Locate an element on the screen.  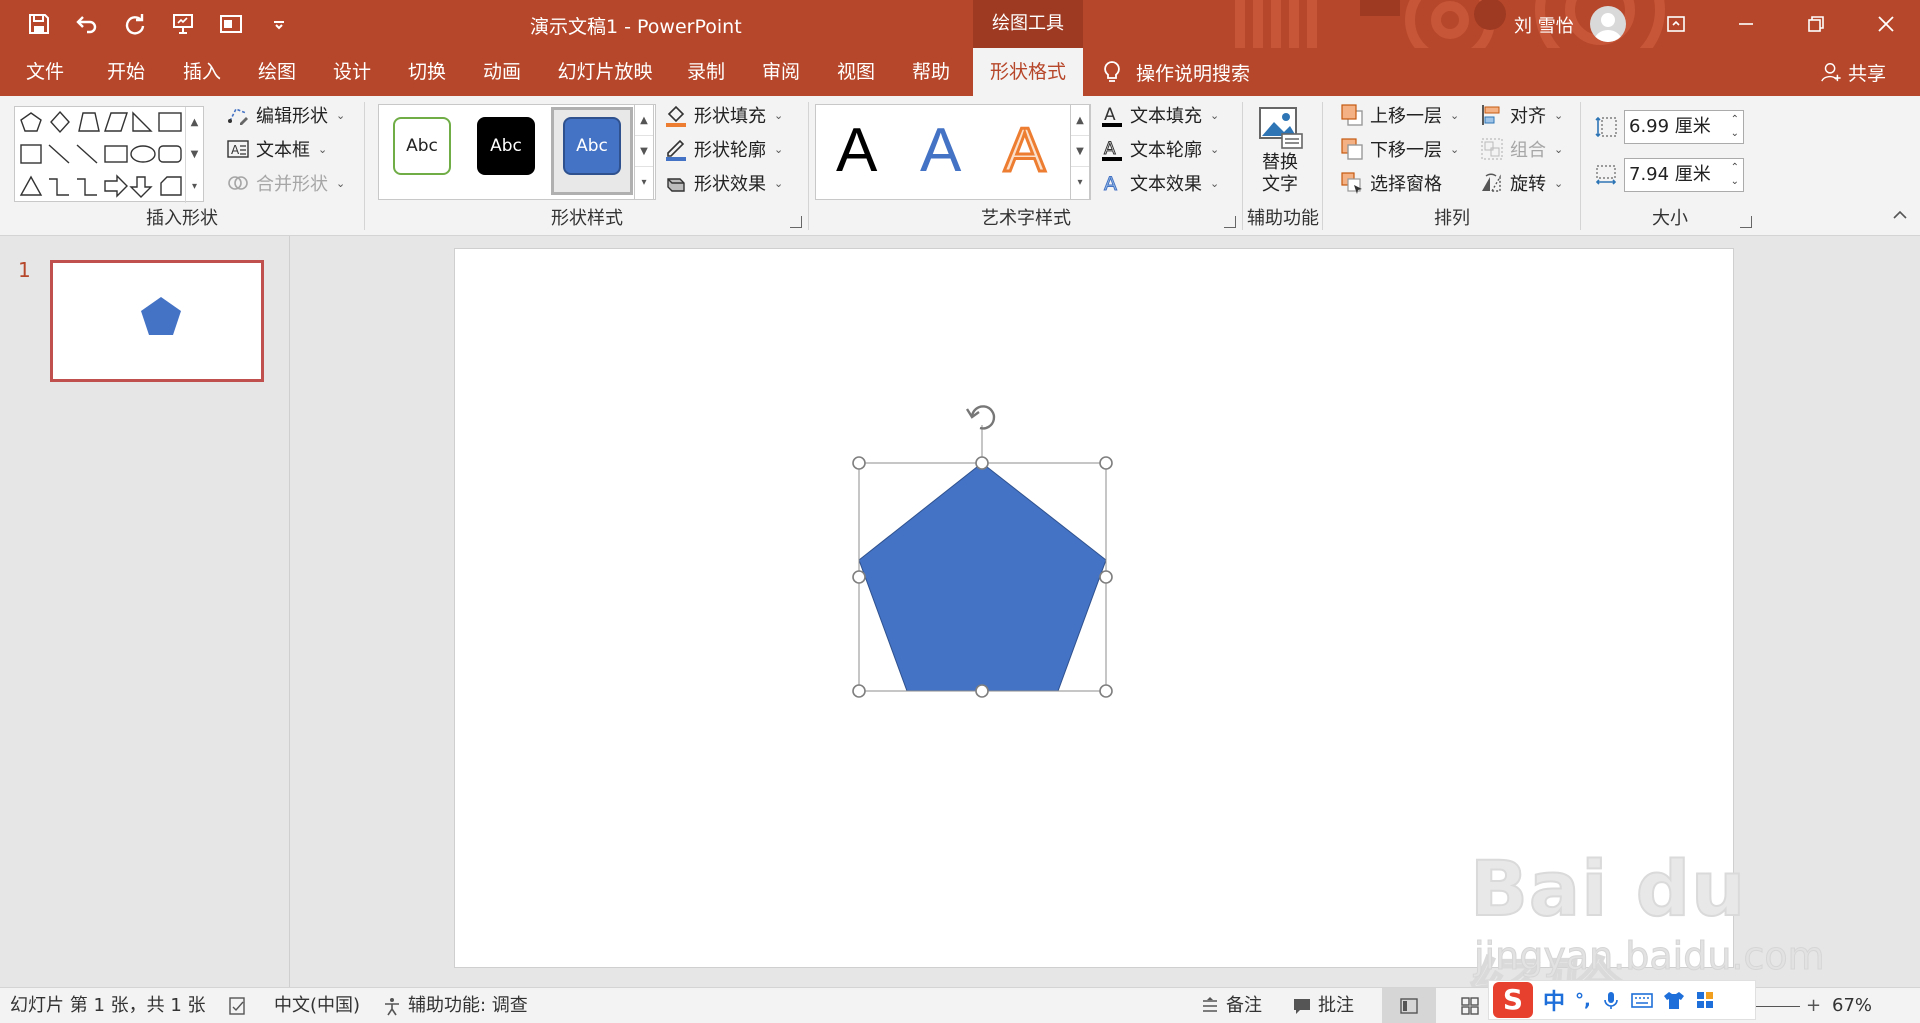
shape-rectangle-icon is located at coordinates (116, 154).